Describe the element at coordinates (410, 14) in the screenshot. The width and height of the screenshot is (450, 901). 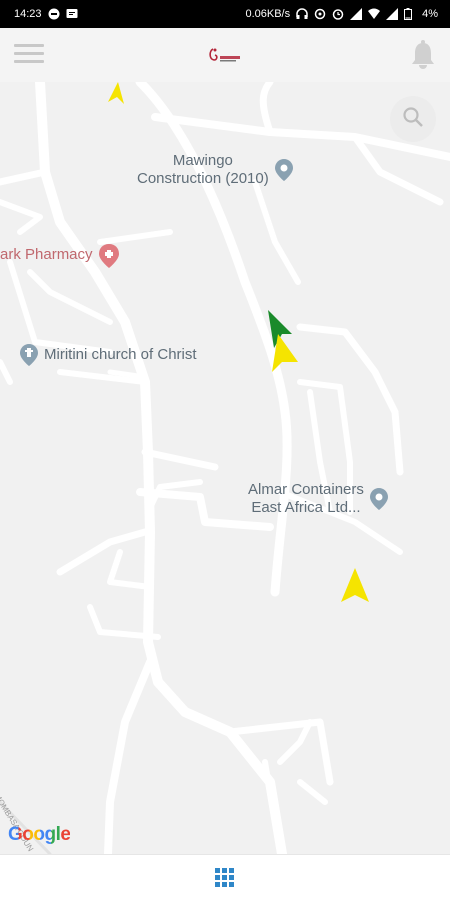
I see `battery-icon` at that location.